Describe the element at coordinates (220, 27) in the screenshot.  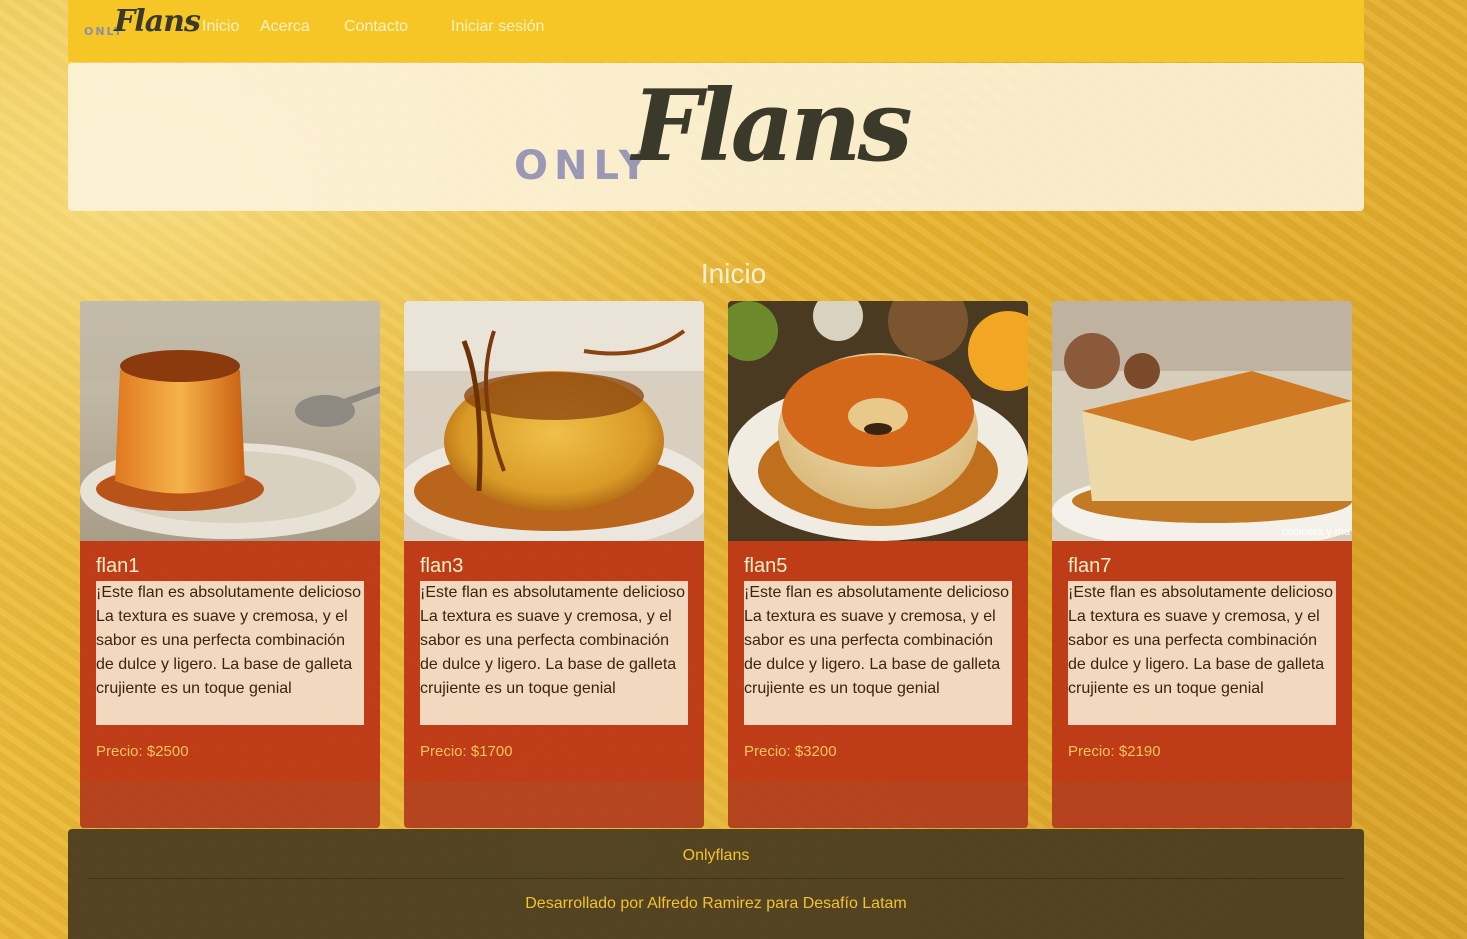
I see `nav-link-inicio: Inicio` at that location.